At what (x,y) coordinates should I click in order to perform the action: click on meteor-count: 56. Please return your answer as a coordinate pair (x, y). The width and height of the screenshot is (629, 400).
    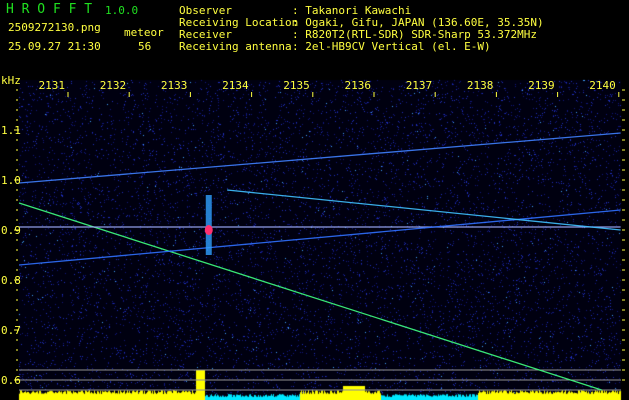
    Looking at the image, I should click on (144, 47).